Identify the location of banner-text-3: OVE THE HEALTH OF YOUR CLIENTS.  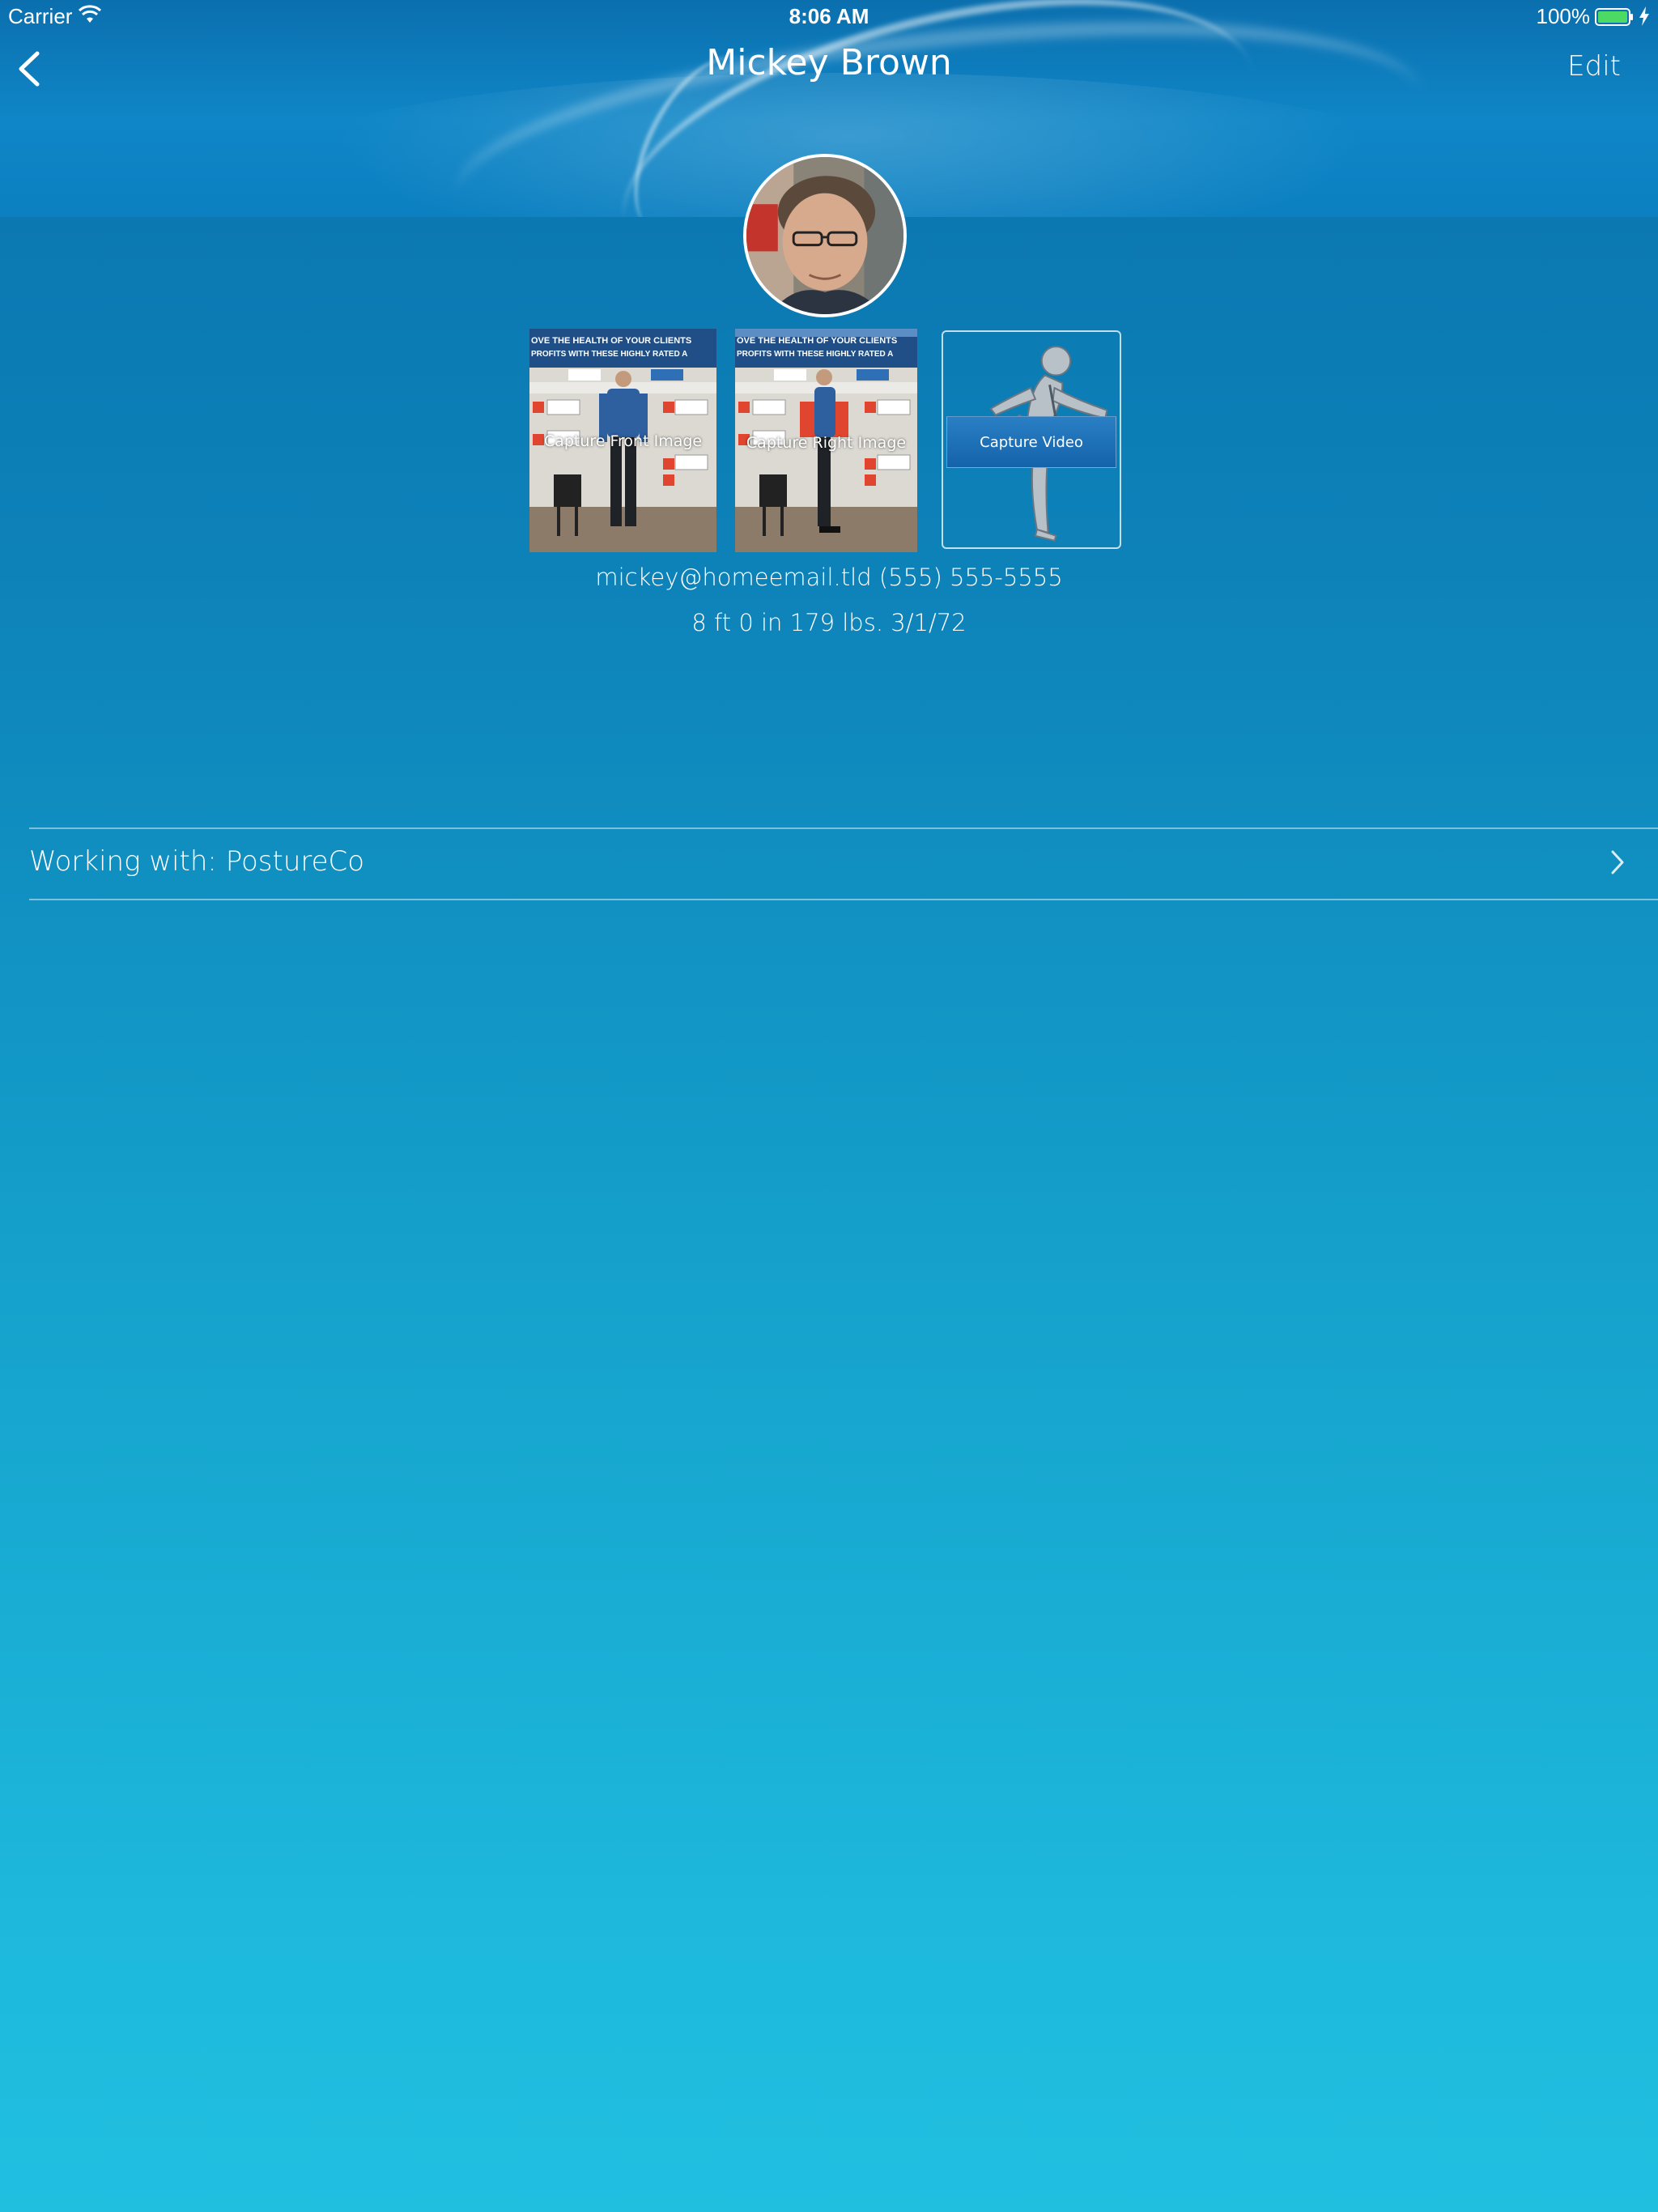
(817, 341).